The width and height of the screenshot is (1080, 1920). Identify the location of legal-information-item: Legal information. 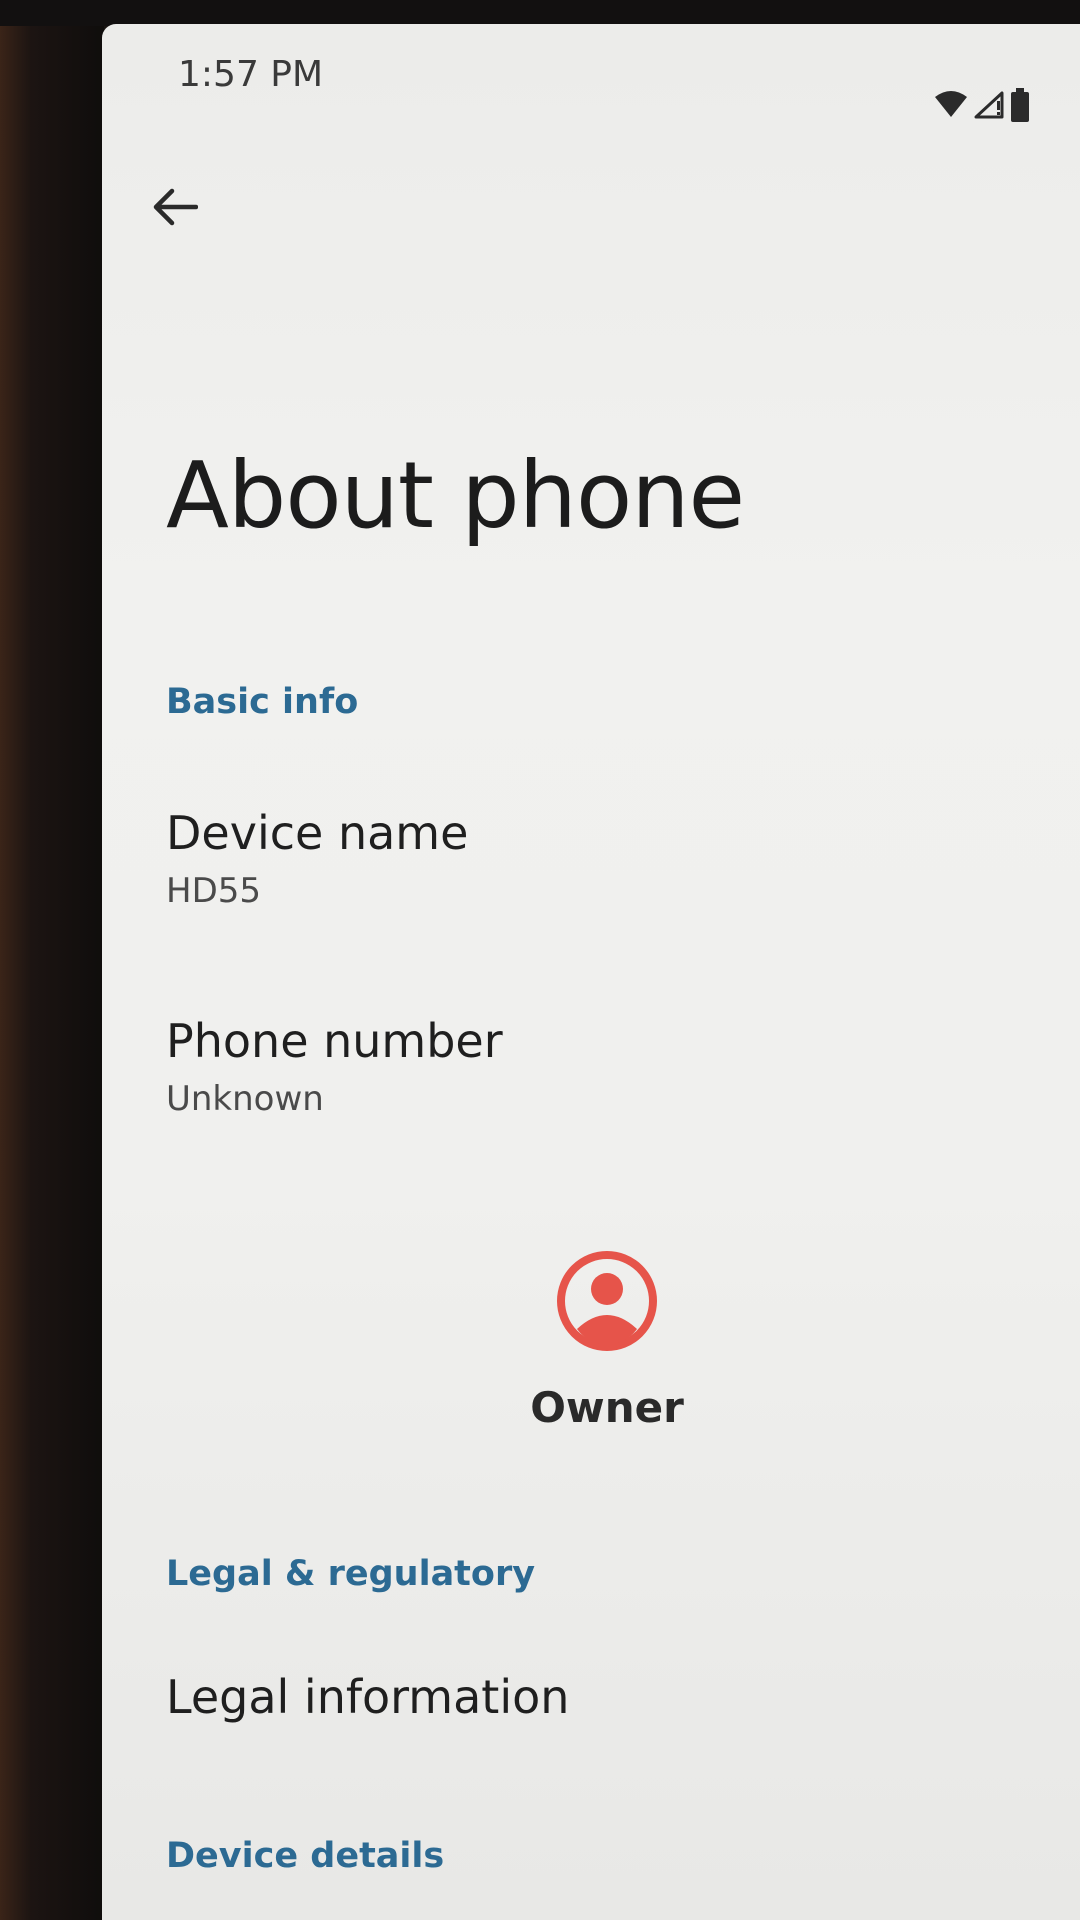
(596, 1697).